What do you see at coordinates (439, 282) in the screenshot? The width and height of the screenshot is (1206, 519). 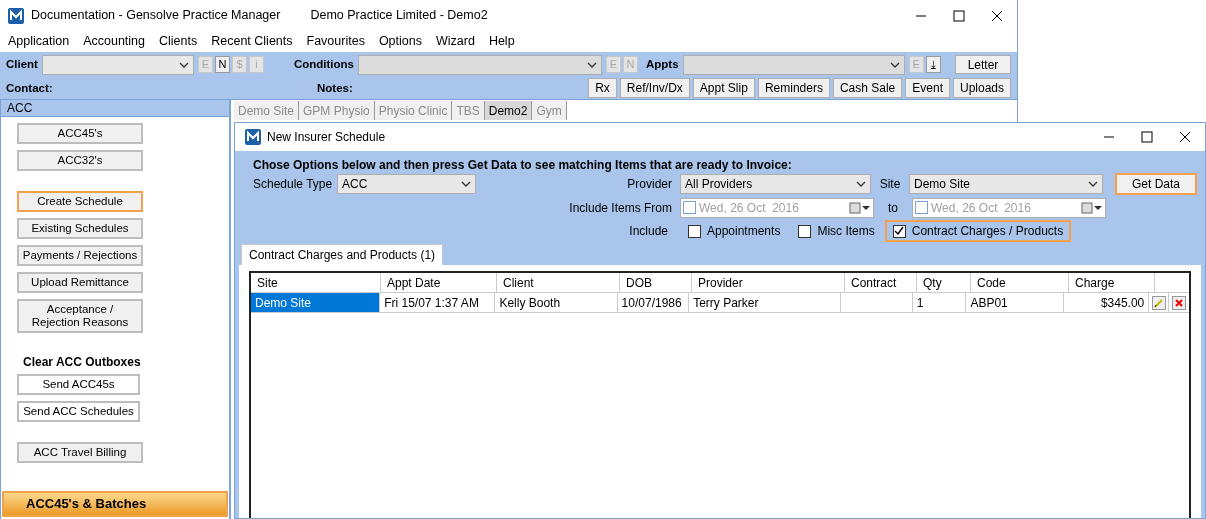 I see `column-header: Appt Date` at bounding box center [439, 282].